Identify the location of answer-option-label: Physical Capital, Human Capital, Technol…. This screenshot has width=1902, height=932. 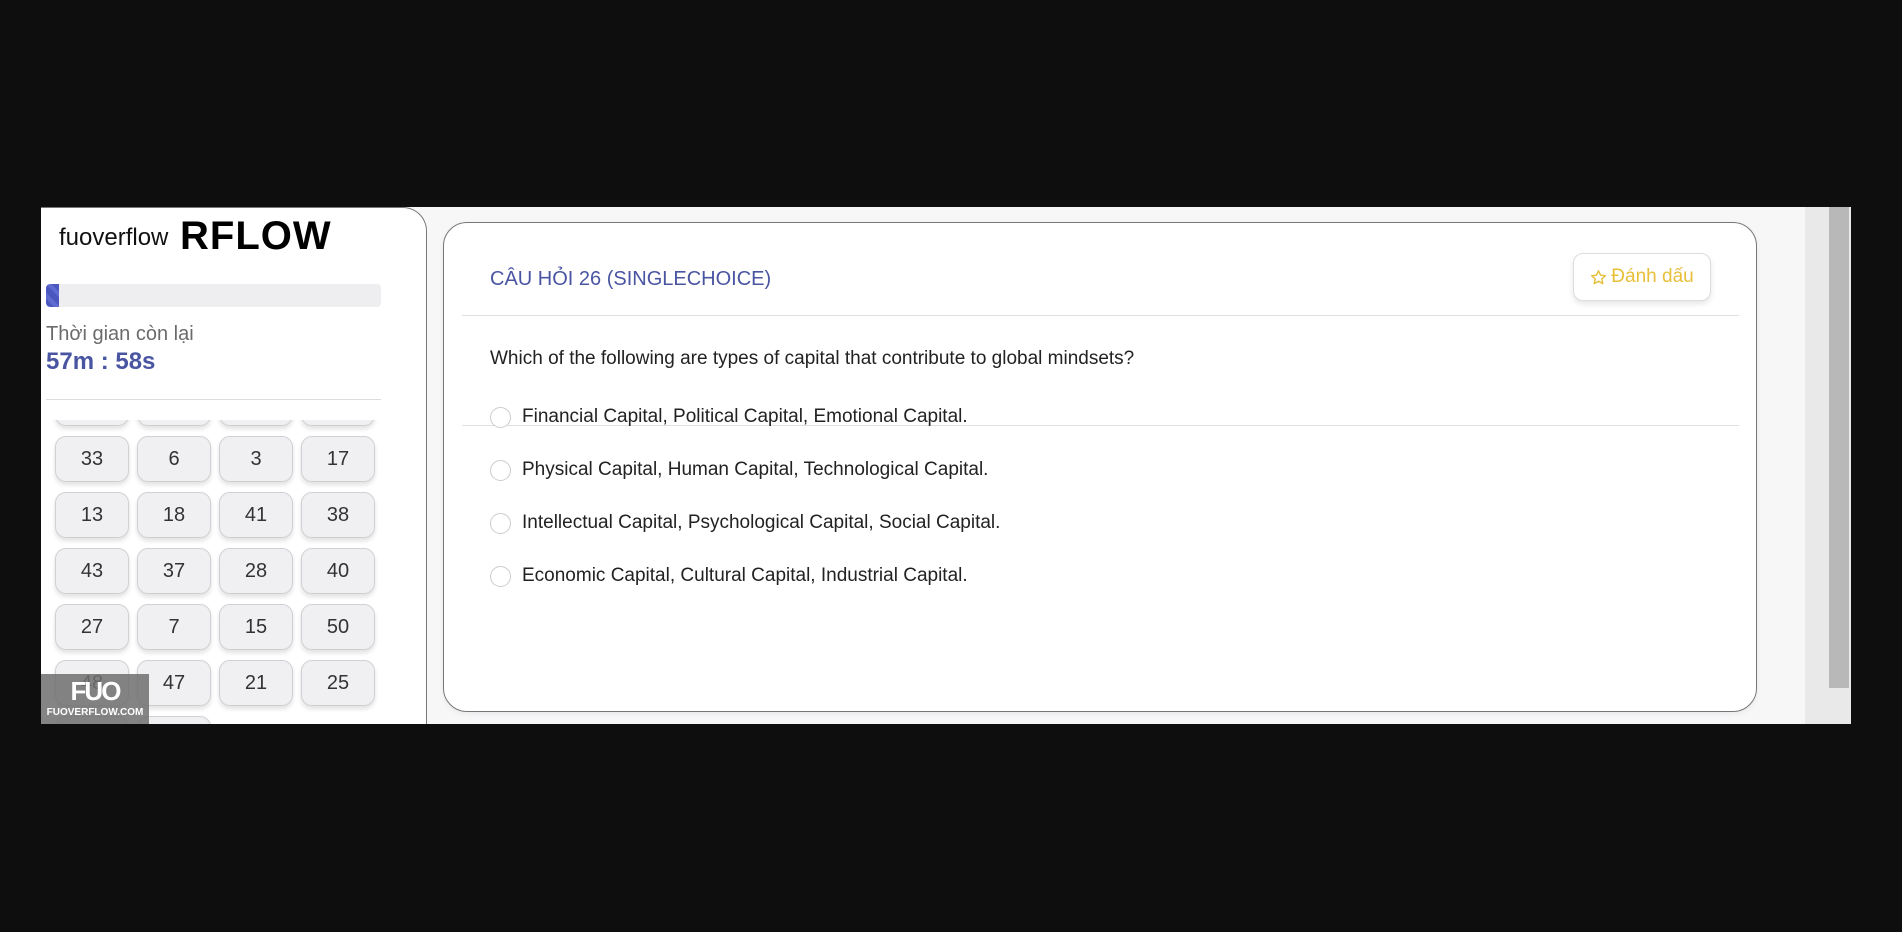
(755, 469).